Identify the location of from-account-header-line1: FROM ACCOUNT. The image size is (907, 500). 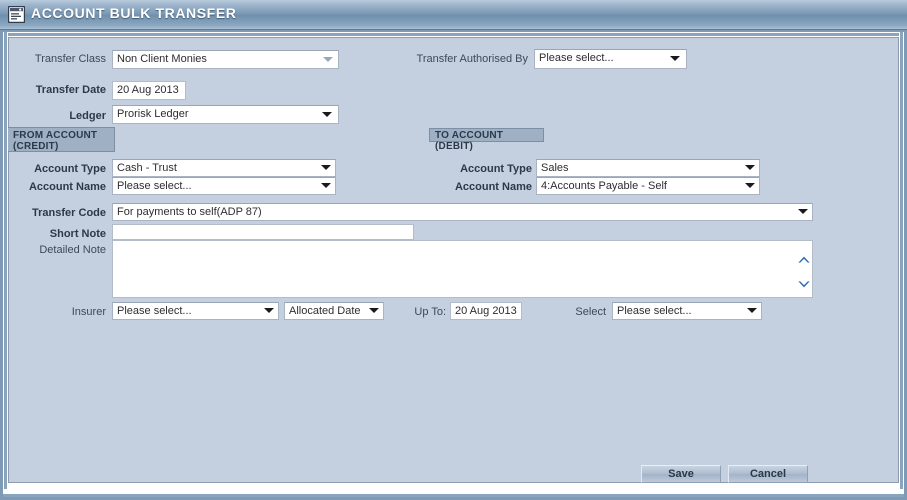
(55, 135).